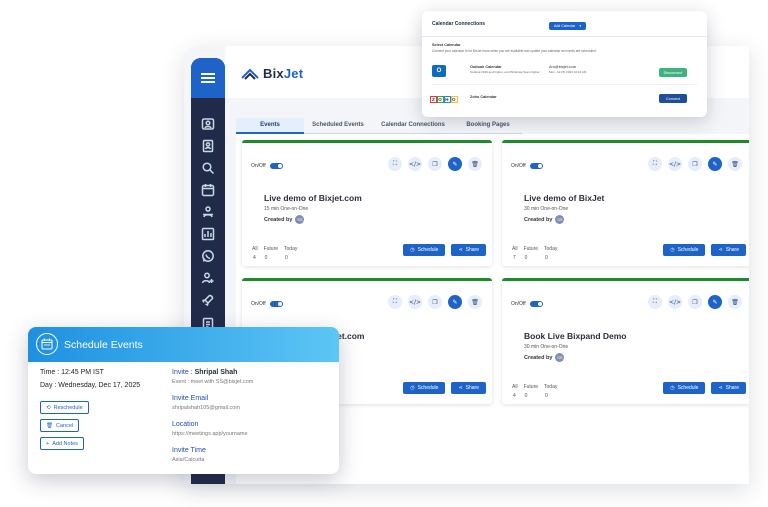  I want to click on location-label: Location, so click(185, 424).